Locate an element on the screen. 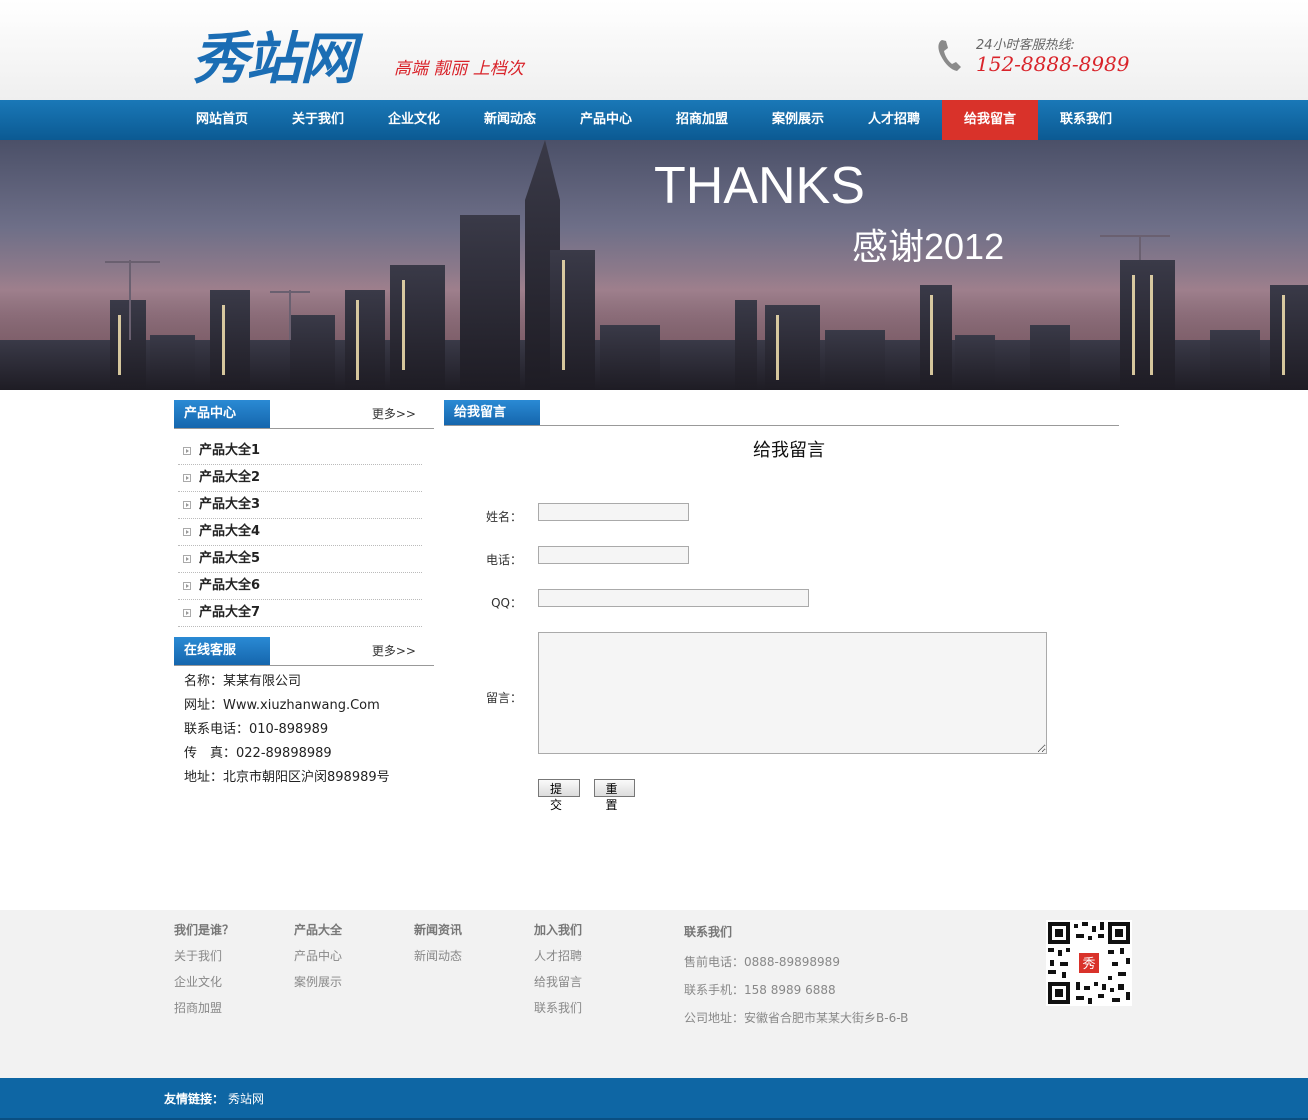  product-item-label: 产品大全6 is located at coordinates (230, 585).